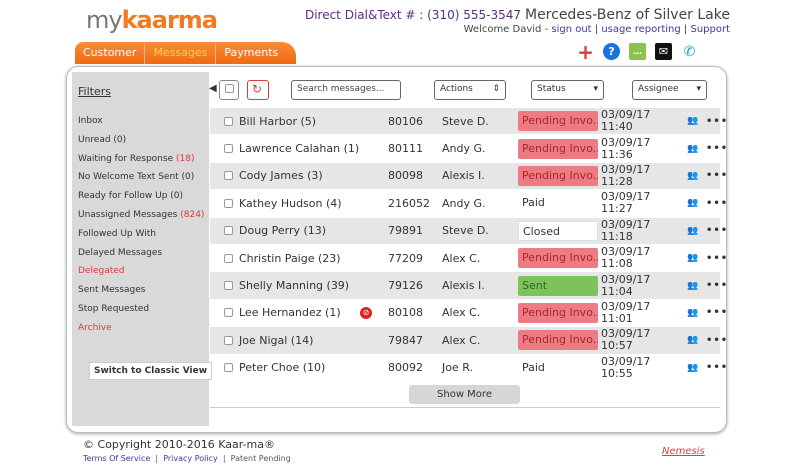 The height and width of the screenshot is (475, 792). I want to click on select-all-checkbox, so click(229, 90).